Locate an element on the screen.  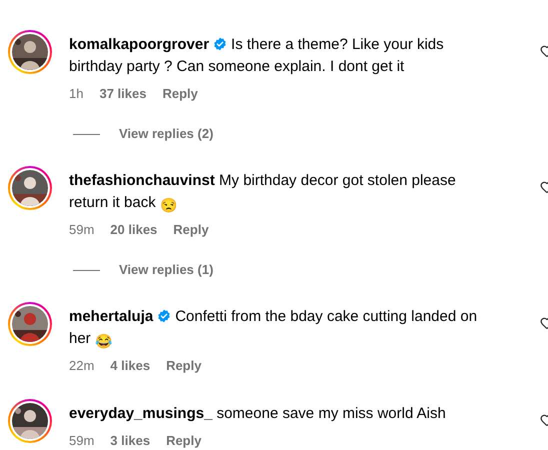
username-link: thefashionchauvinst is located at coordinates (142, 180).